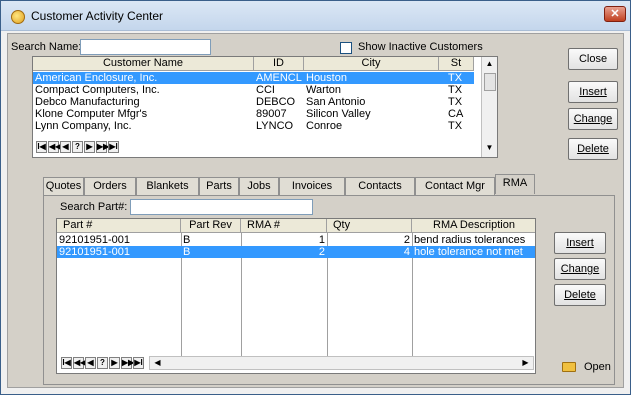 The width and height of the screenshot is (631, 395). I want to click on insert-button: Insert, so click(593, 92).